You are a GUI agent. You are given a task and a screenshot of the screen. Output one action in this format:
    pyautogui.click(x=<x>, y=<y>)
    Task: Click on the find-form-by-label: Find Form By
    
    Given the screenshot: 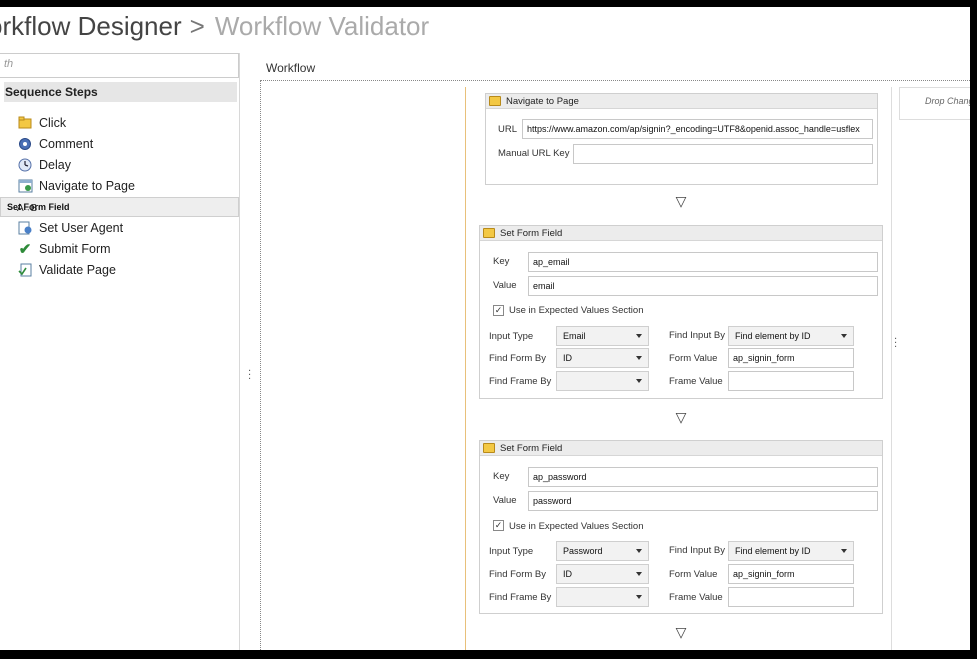 What is the action you would take?
    pyautogui.click(x=518, y=574)
    